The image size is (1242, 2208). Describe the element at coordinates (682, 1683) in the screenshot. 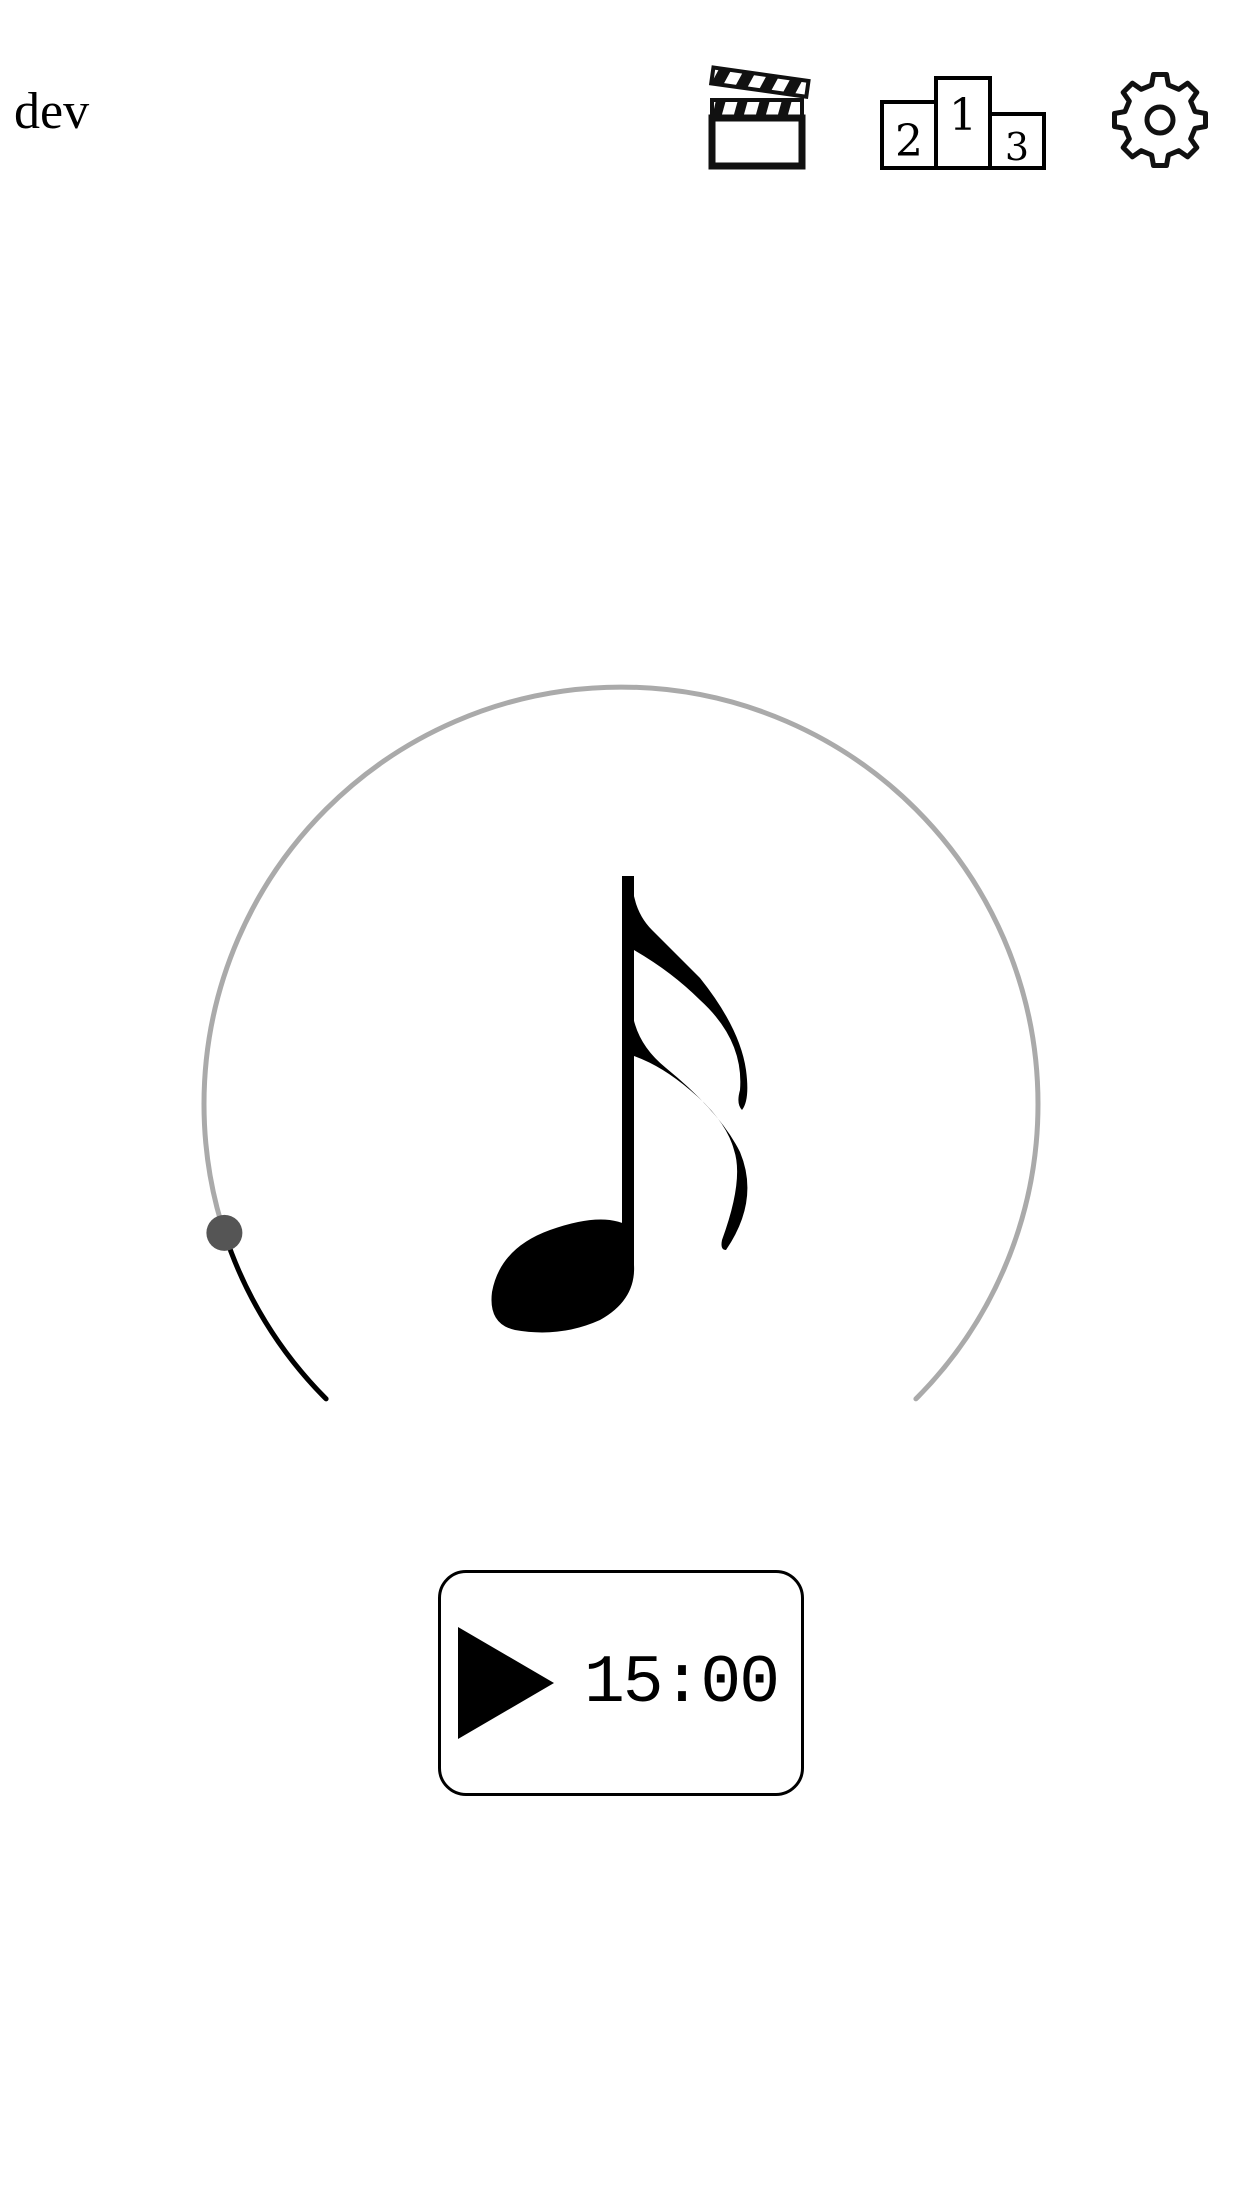

I see `timer-duration-label: 15:00` at that location.